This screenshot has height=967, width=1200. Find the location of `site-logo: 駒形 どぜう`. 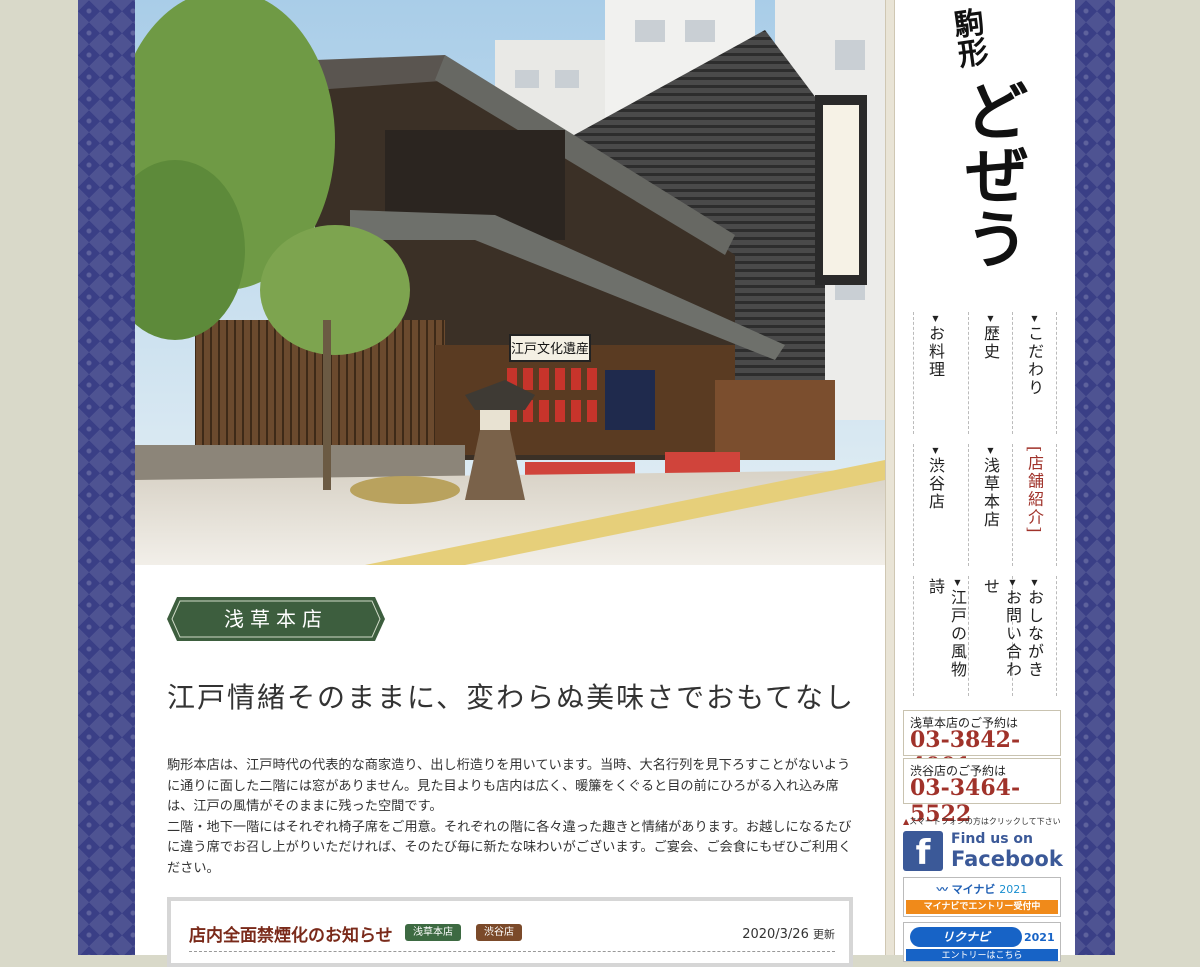

site-logo: 駒形 どぜう is located at coordinates (1008, 154).